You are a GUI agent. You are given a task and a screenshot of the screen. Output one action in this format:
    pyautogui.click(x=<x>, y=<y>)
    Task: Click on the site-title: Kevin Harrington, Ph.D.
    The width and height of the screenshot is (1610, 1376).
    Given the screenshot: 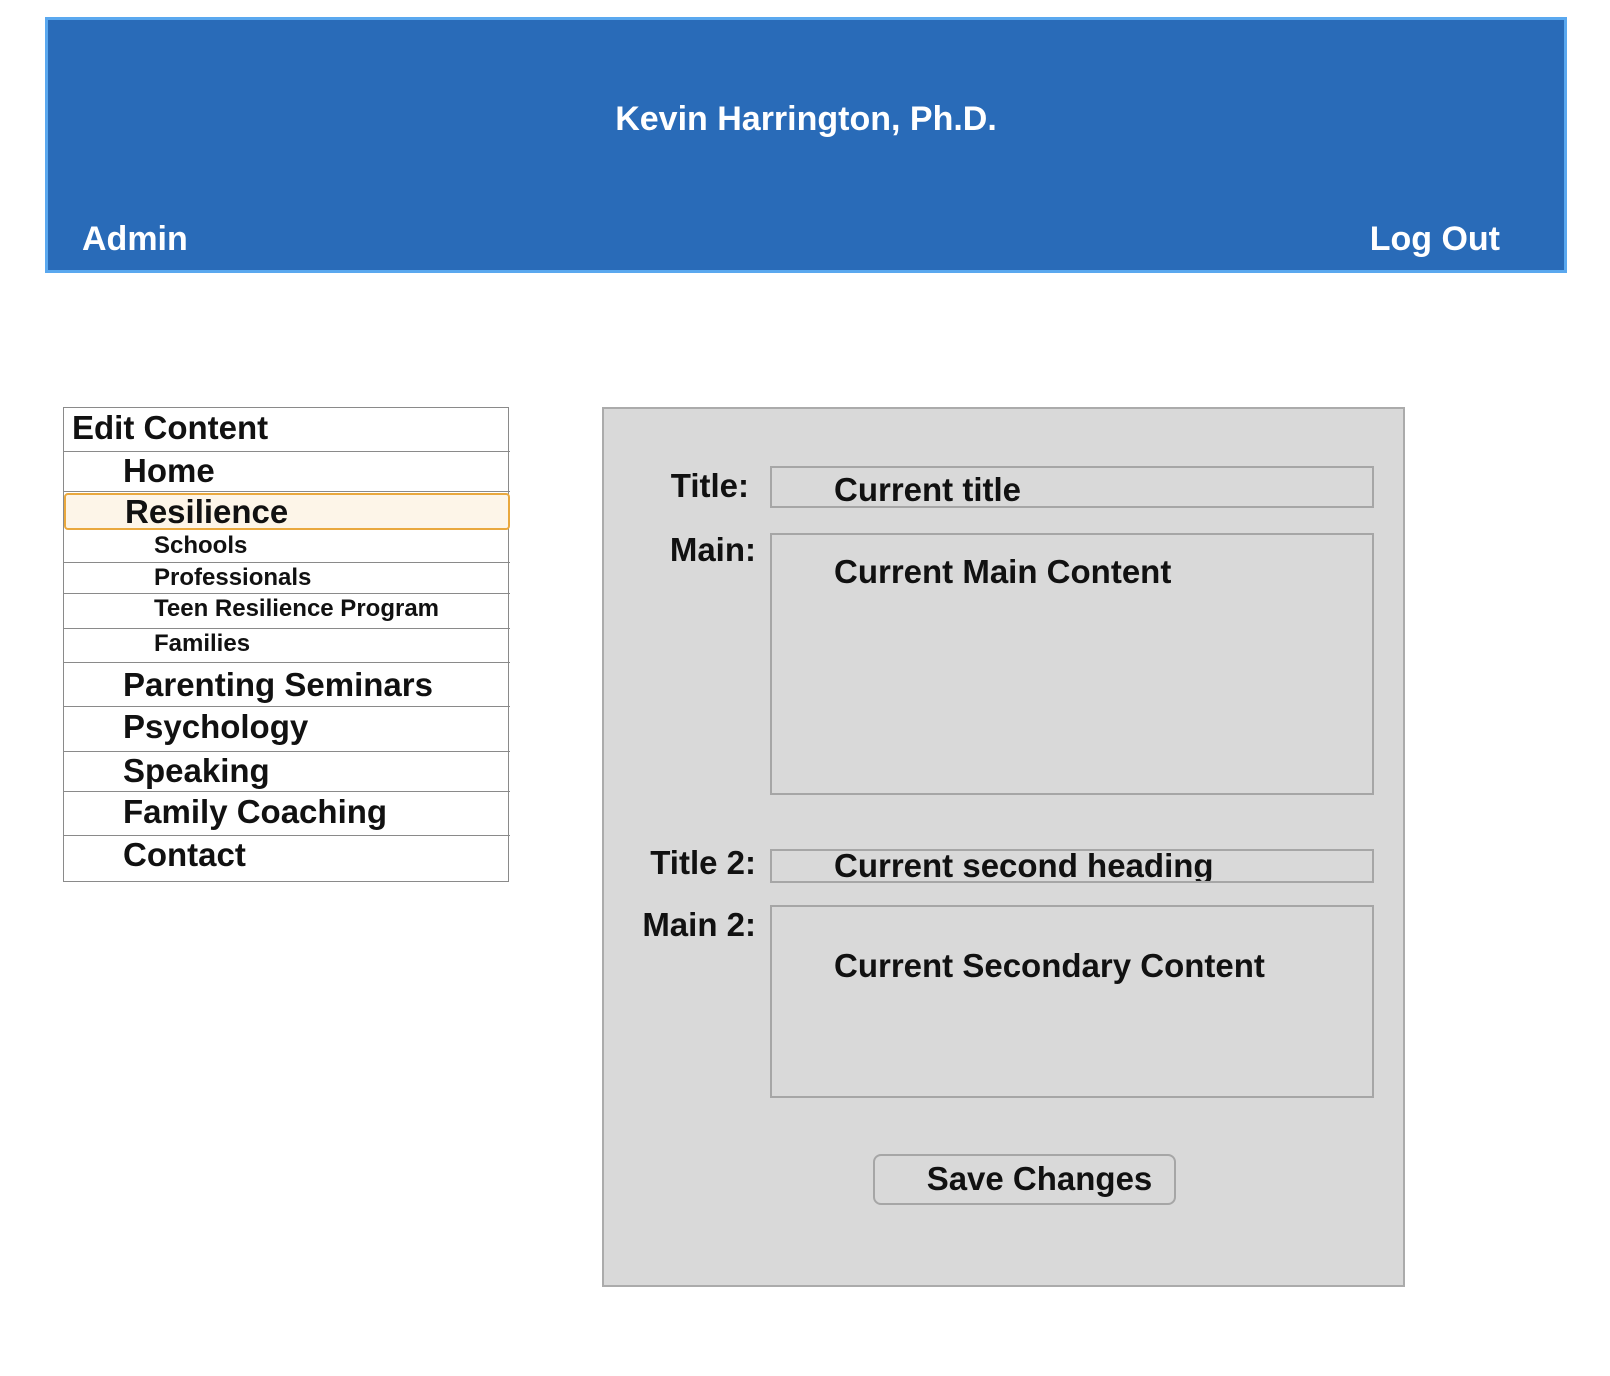 What is the action you would take?
    pyautogui.click(x=806, y=119)
    